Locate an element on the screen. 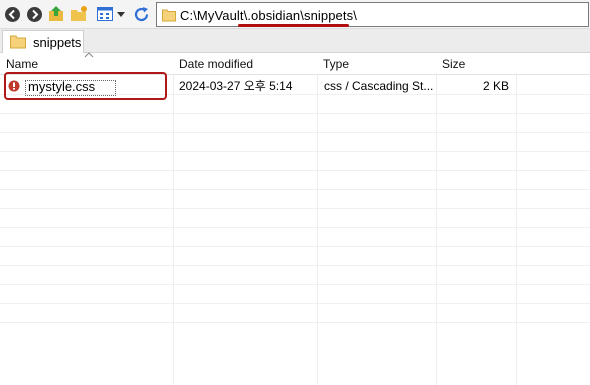 The height and width of the screenshot is (385, 590). address-bar: C:\MyVault\.obsidian\snippets\ is located at coordinates (372, 14).